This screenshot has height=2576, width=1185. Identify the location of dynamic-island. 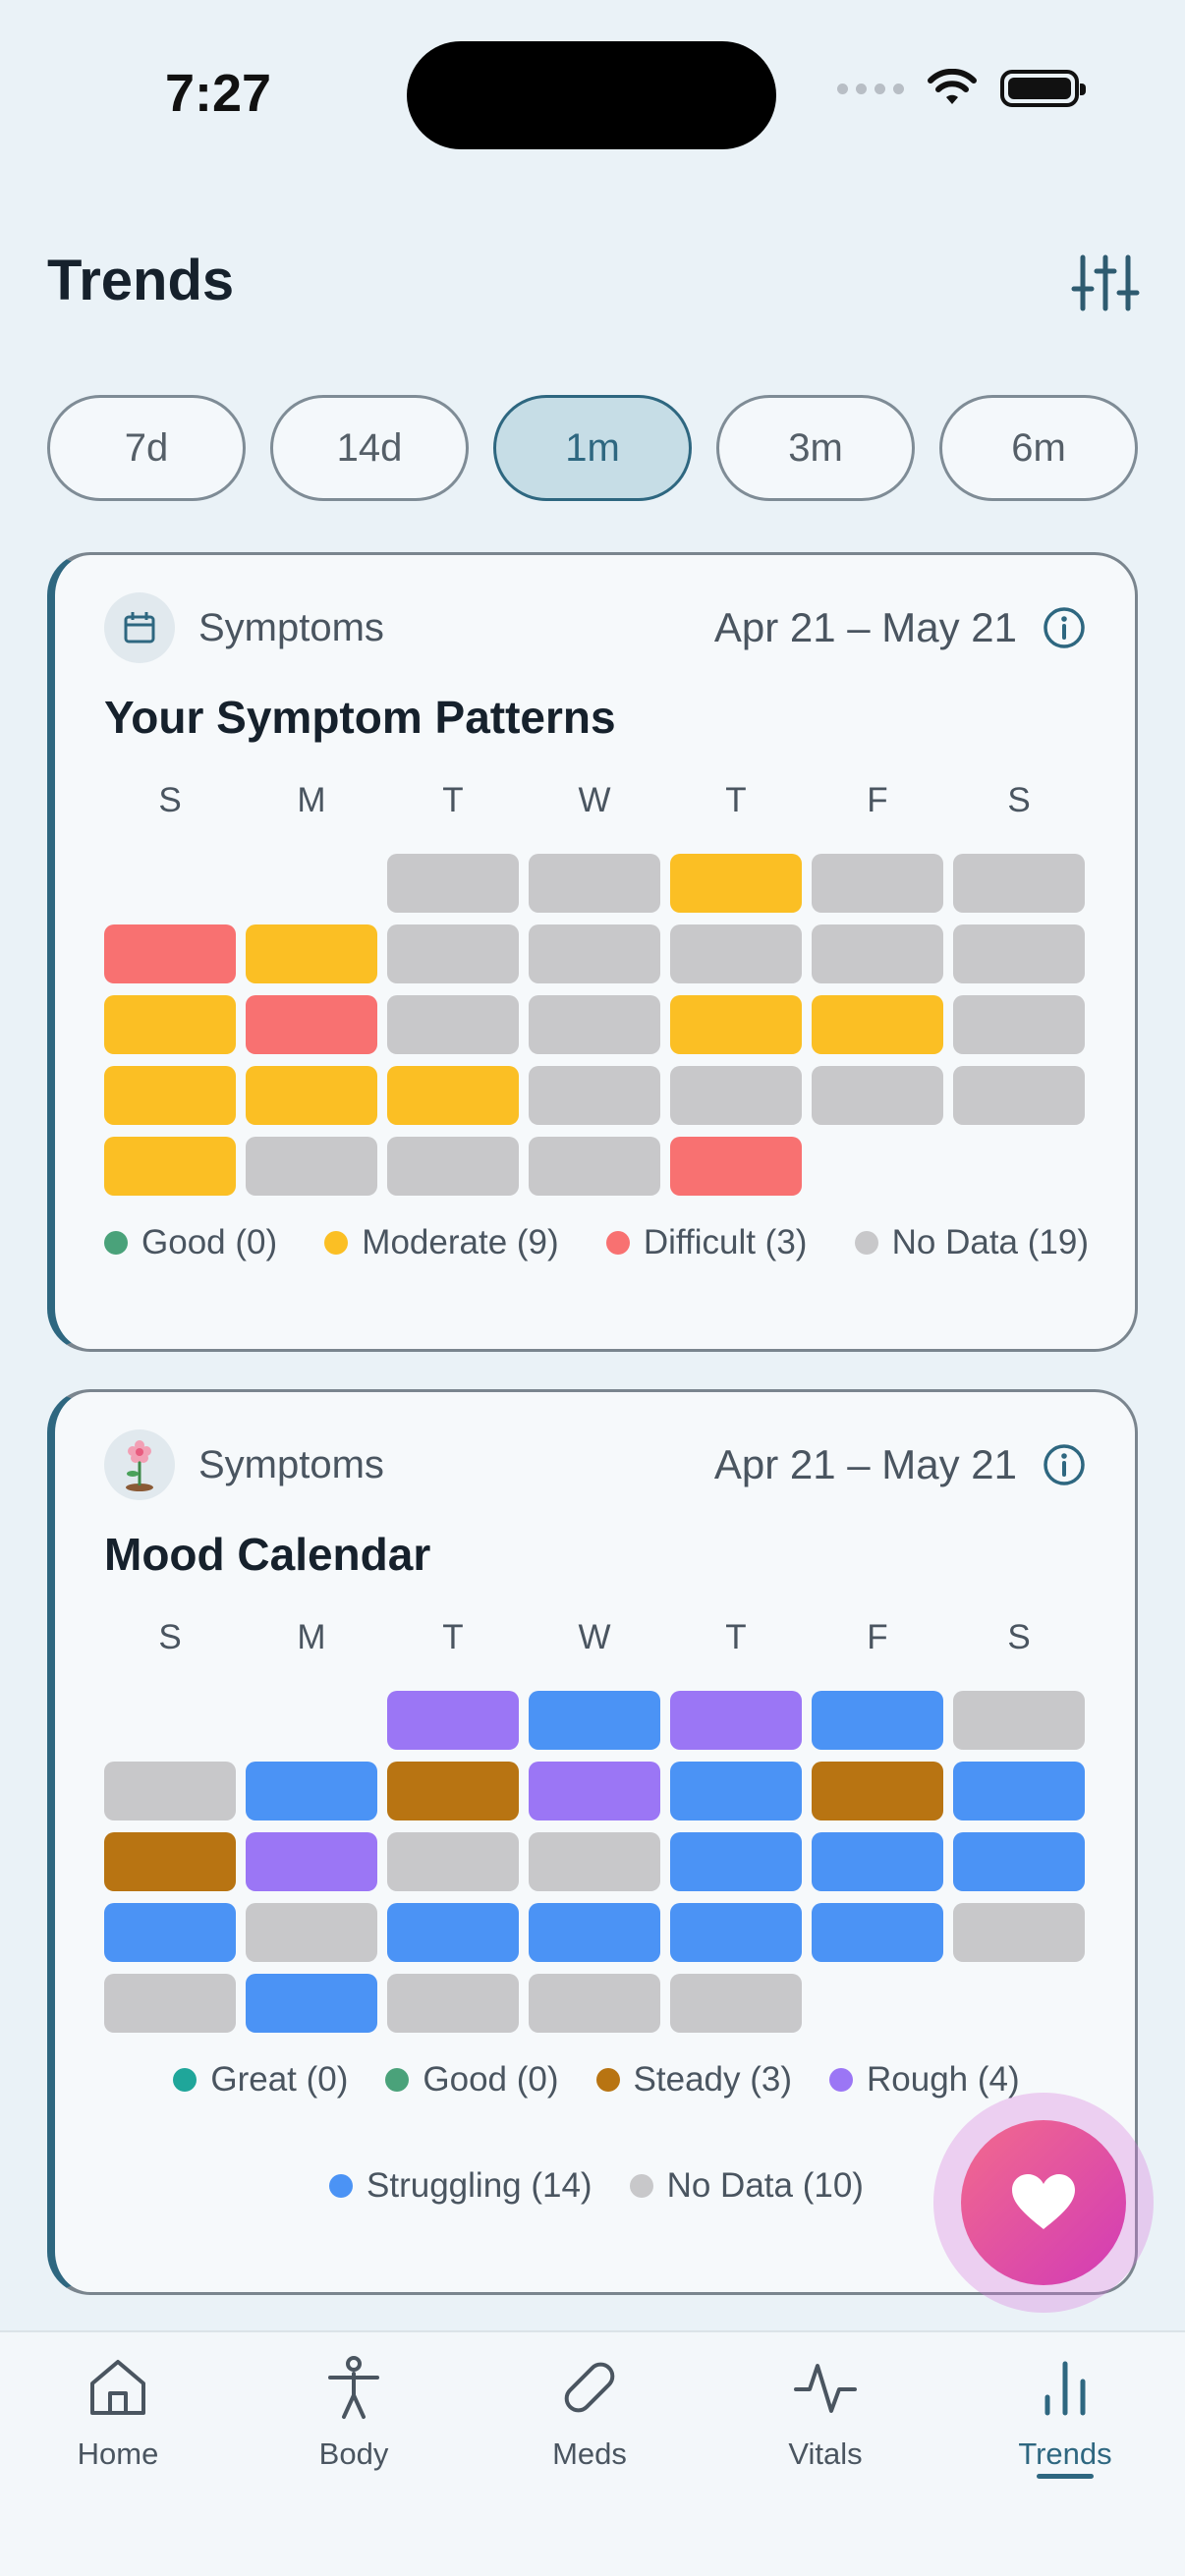
(592, 95).